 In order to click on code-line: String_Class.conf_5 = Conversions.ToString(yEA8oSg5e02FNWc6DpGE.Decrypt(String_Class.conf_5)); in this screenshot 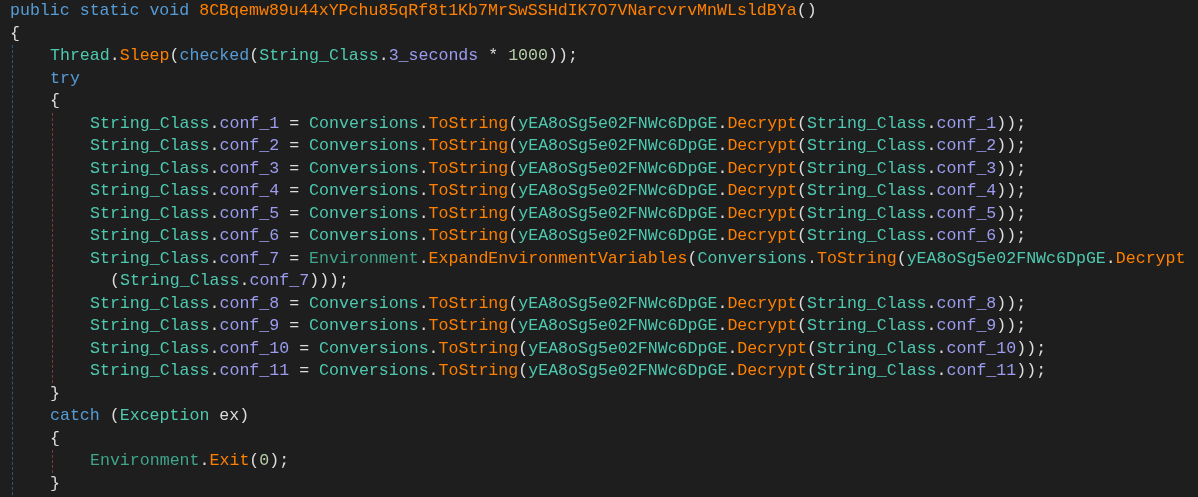, I will do `click(558, 213)`.